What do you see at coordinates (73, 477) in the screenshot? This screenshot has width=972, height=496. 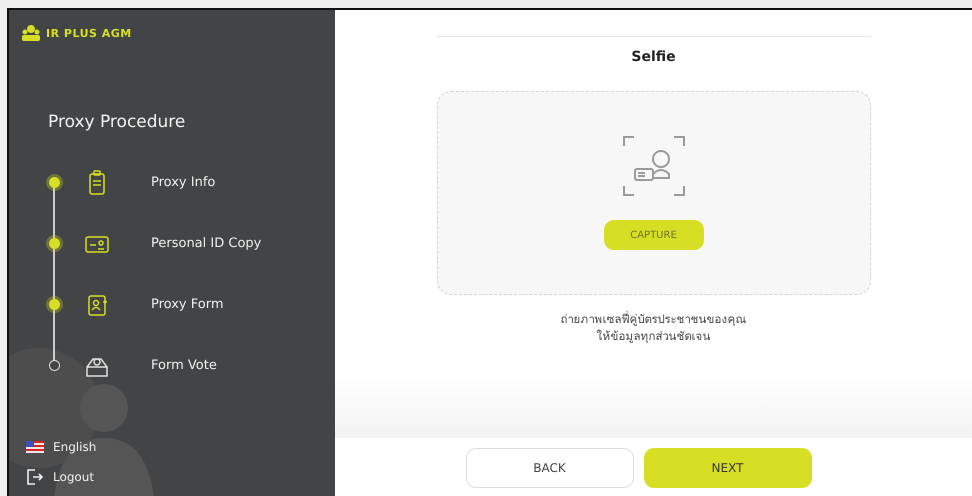 I see `logout-link: Logout` at bounding box center [73, 477].